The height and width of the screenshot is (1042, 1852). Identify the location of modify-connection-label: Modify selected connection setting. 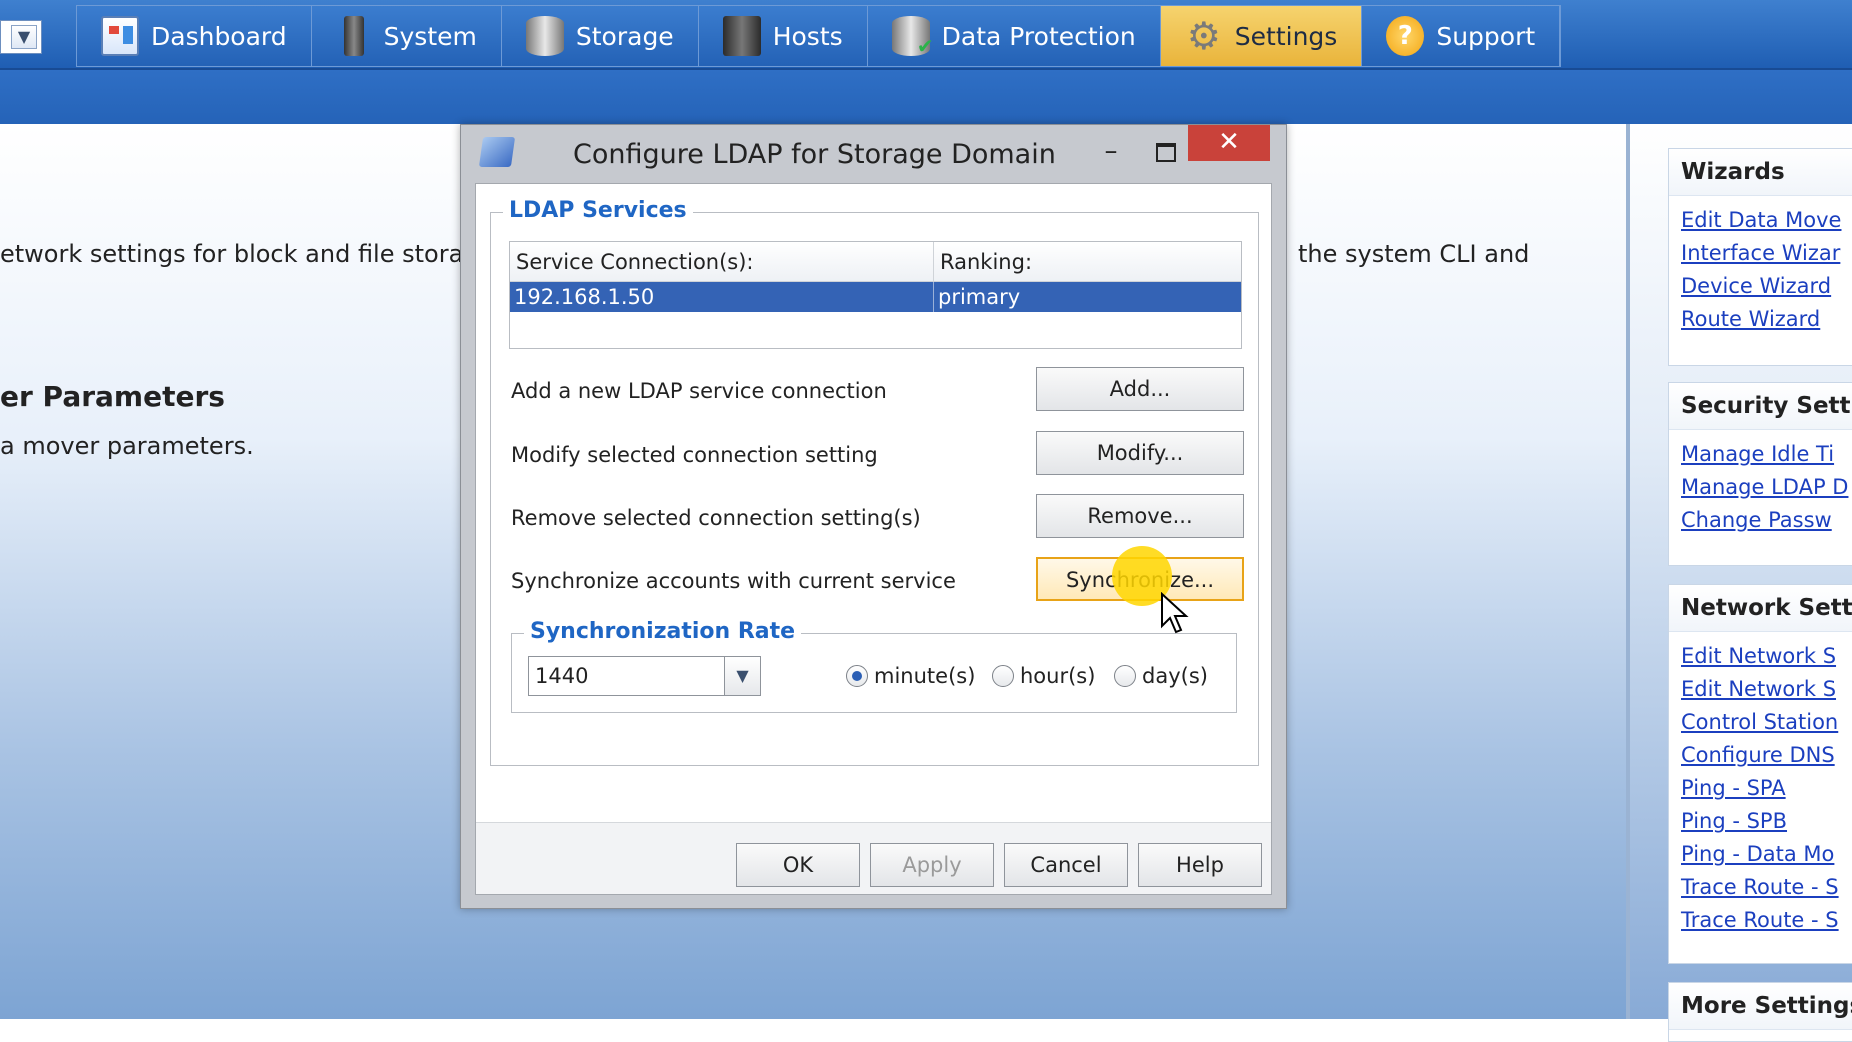
(694, 455).